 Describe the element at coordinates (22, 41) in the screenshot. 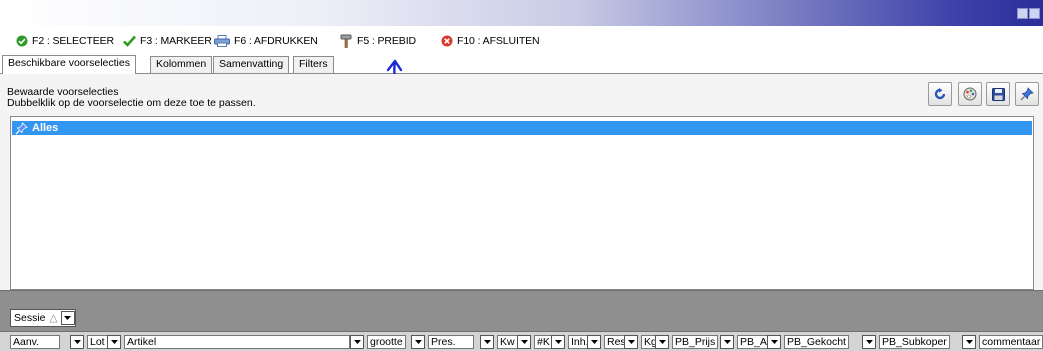

I see `check-circle-icon` at that location.